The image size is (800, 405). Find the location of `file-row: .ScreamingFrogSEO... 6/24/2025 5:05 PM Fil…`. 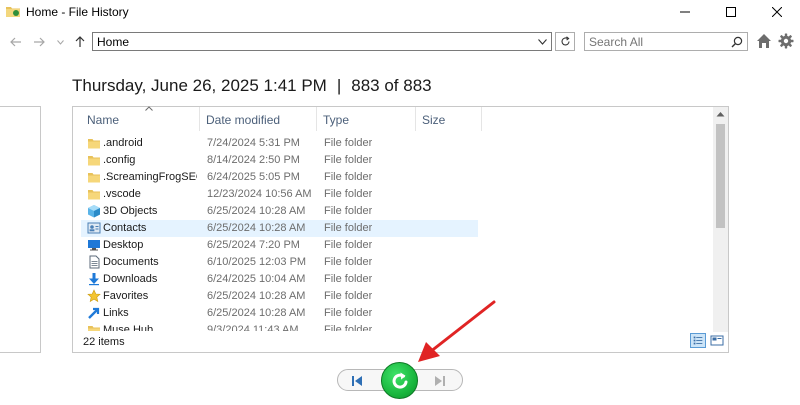

file-row: .ScreamingFrogSEO... 6/24/2025 5:05 PM Fil… is located at coordinates (279, 177).